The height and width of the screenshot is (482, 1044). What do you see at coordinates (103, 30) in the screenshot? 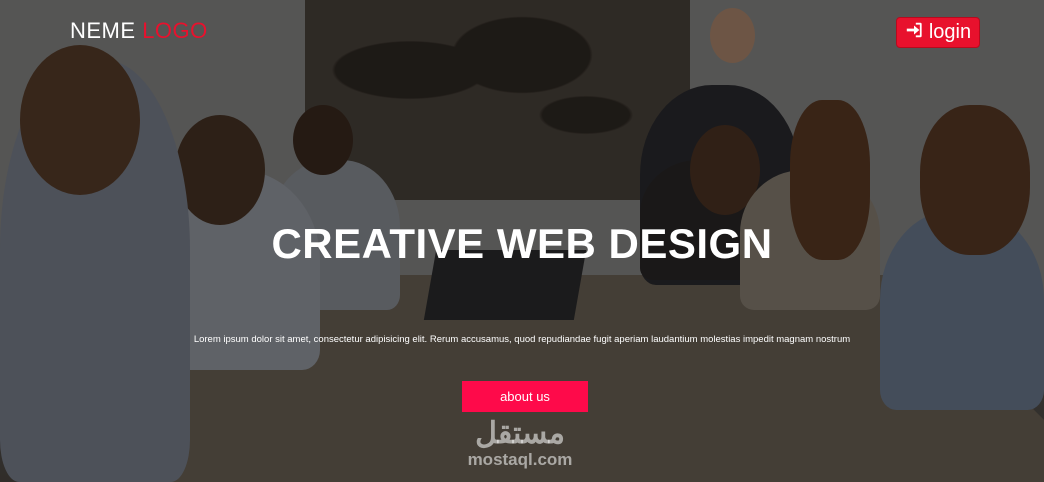
I see `logo-name: NEME` at bounding box center [103, 30].